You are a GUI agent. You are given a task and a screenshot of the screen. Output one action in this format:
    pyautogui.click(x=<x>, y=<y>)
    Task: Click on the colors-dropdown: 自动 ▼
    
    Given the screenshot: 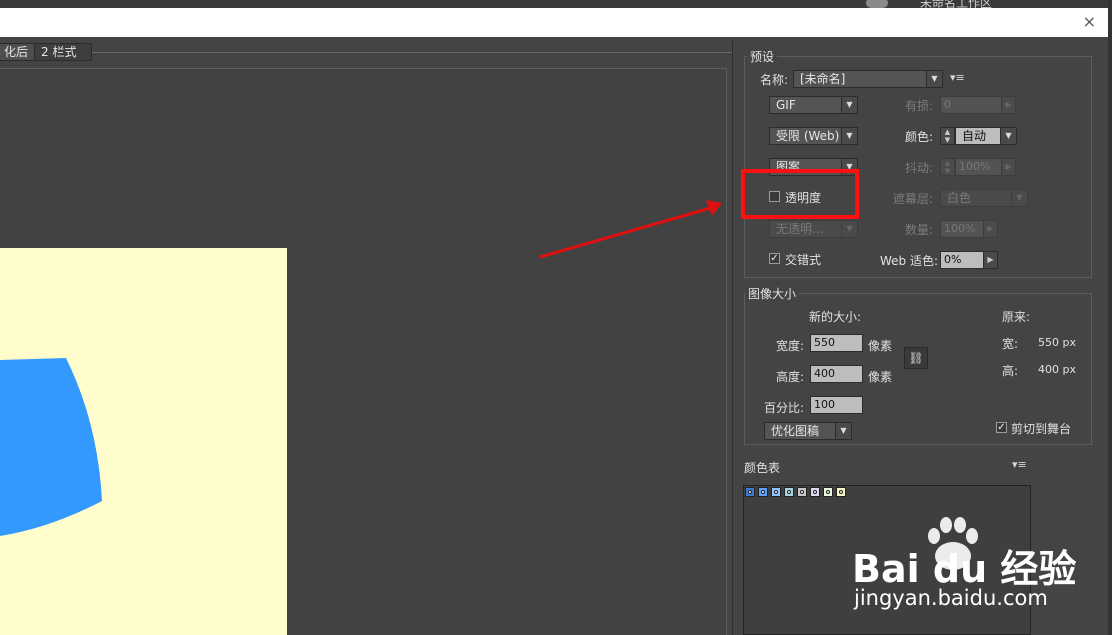 What is the action you would take?
    pyautogui.click(x=986, y=136)
    